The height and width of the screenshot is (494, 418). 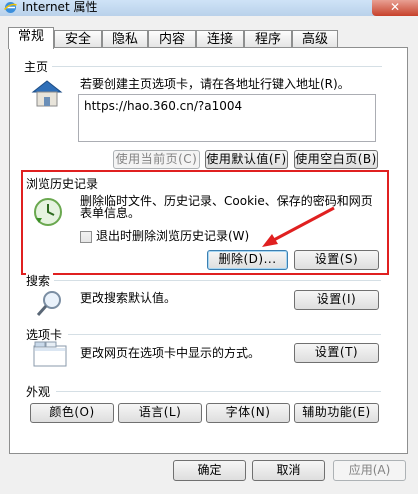 What do you see at coordinates (220, 39) in the screenshot?
I see `tab-connections: 连接` at bounding box center [220, 39].